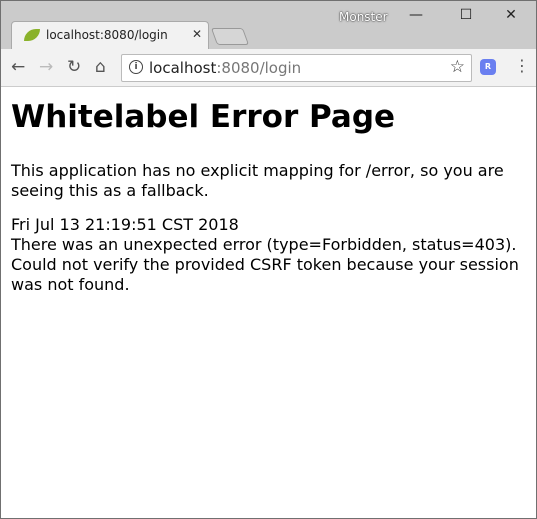  Describe the element at coordinates (74, 67) in the screenshot. I see `reload-button: ↻` at that location.